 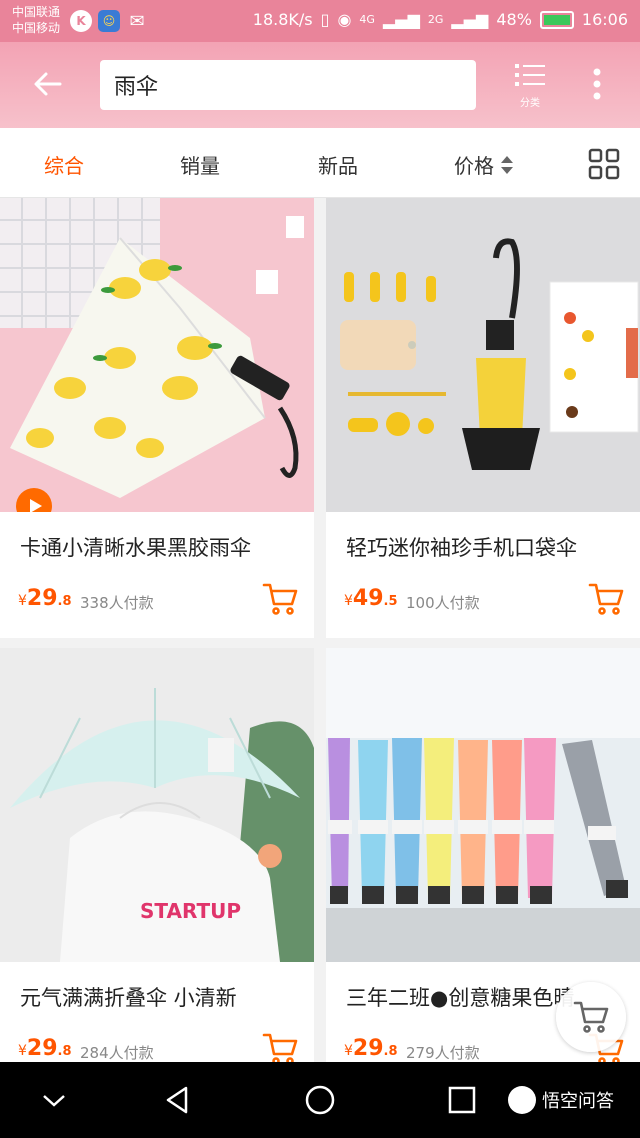 What do you see at coordinates (443, 1053) in the screenshot?
I see `sold-count: 279人付款` at bounding box center [443, 1053].